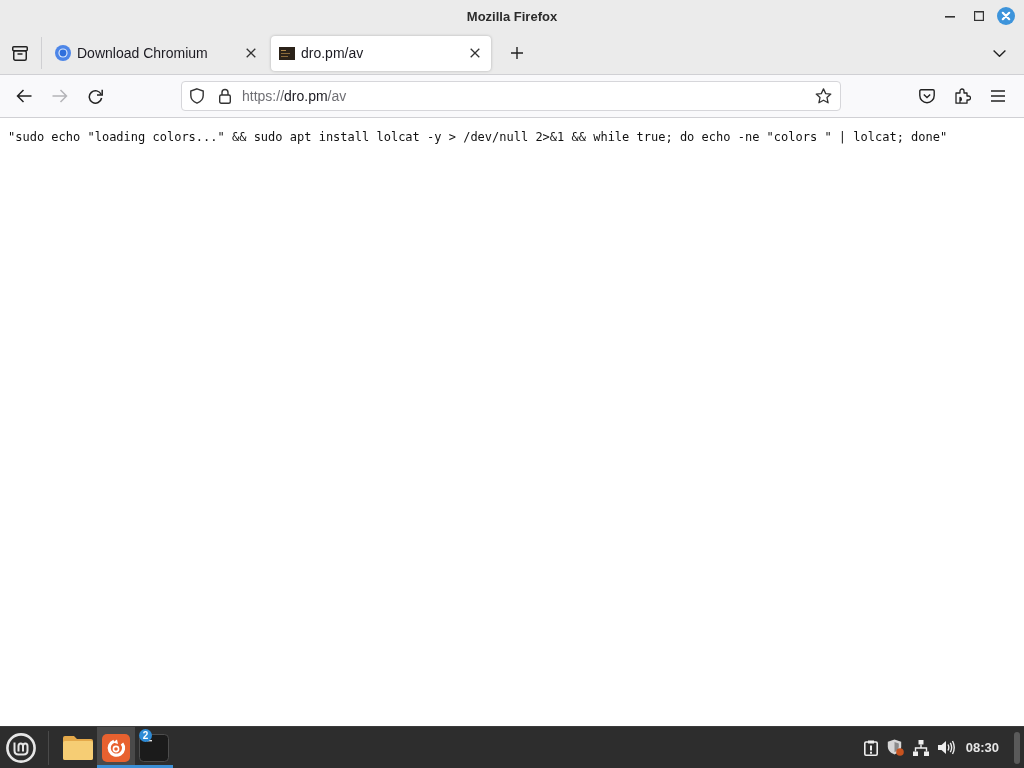 The image size is (1024, 768). I want to click on reload-icon, so click(95, 96).